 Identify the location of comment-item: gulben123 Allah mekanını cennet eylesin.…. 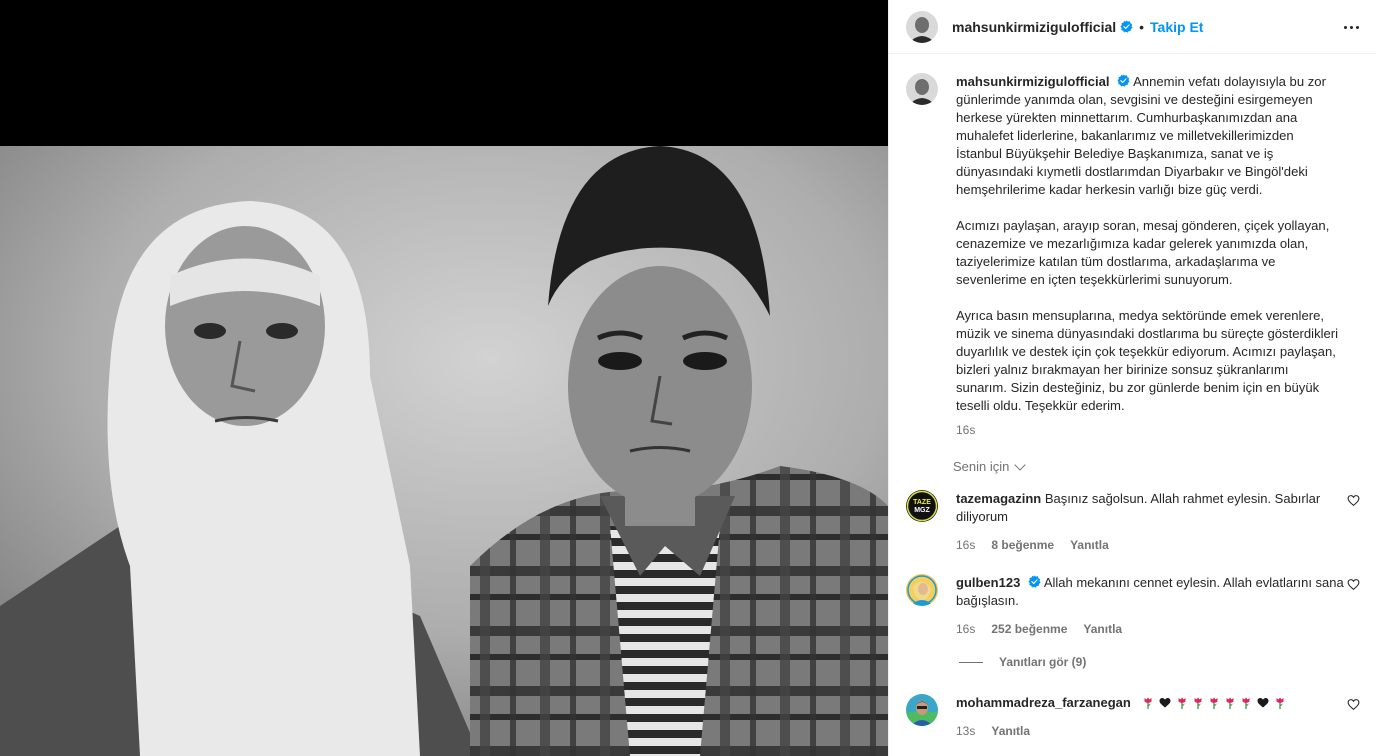
(1136, 606).